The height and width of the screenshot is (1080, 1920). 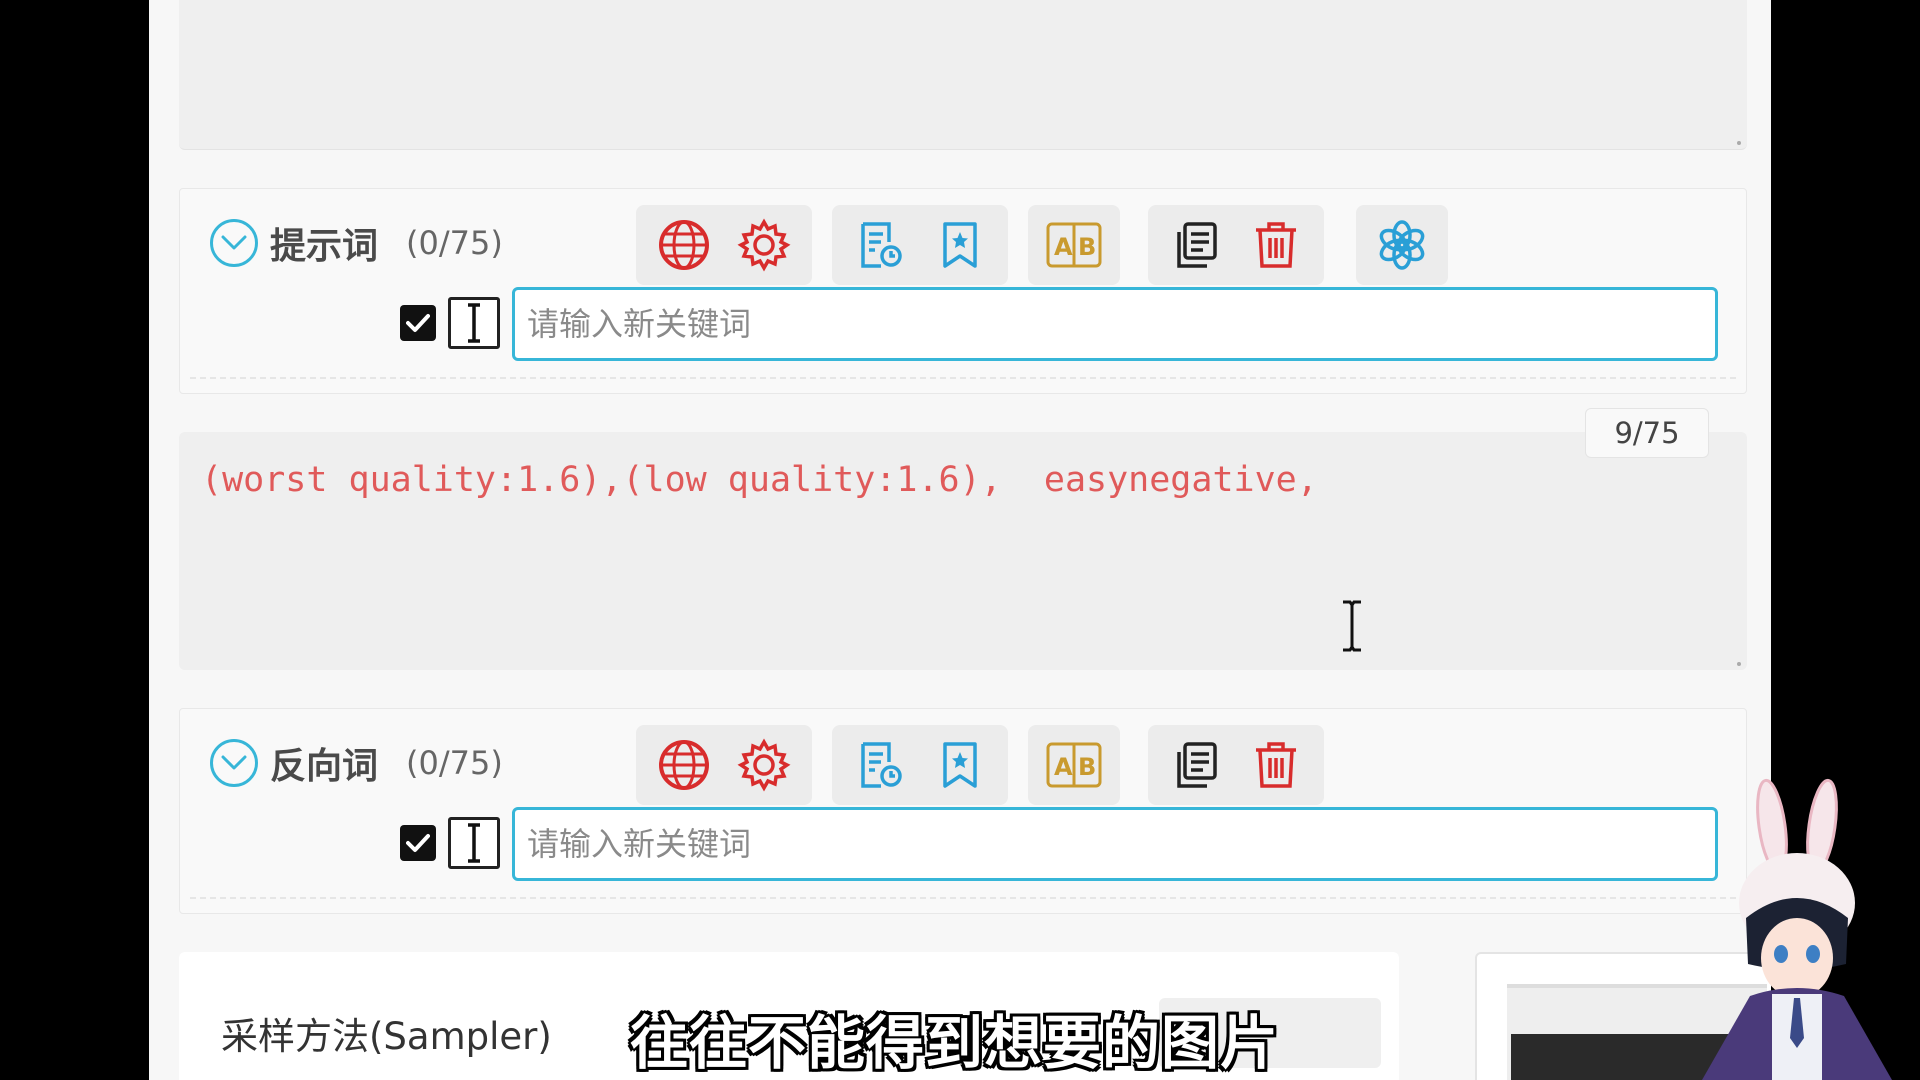 What do you see at coordinates (386, 1036) in the screenshot?
I see `sampler-label: 采样方法(Sampler)` at bounding box center [386, 1036].